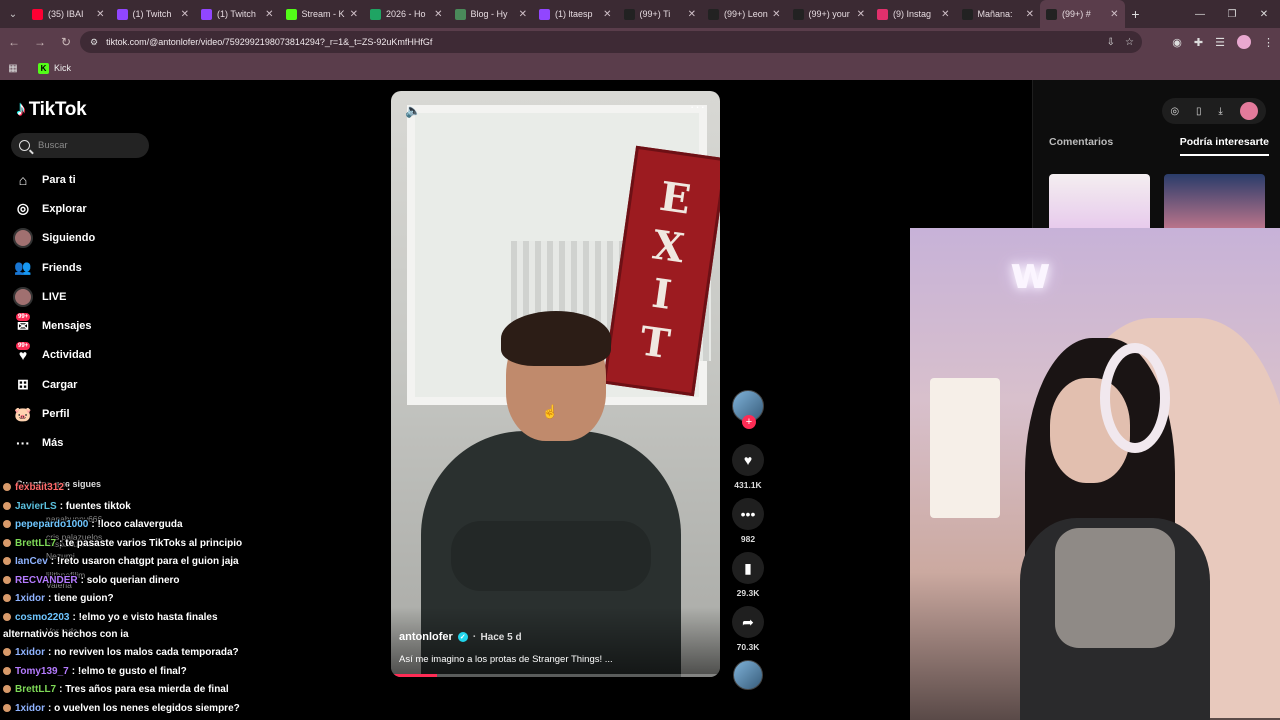 This screenshot has height=720, width=1280. Describe the element at coordinates (1111, 42) in the screenshot. I see `install-app-icon: ⇩` at that location.